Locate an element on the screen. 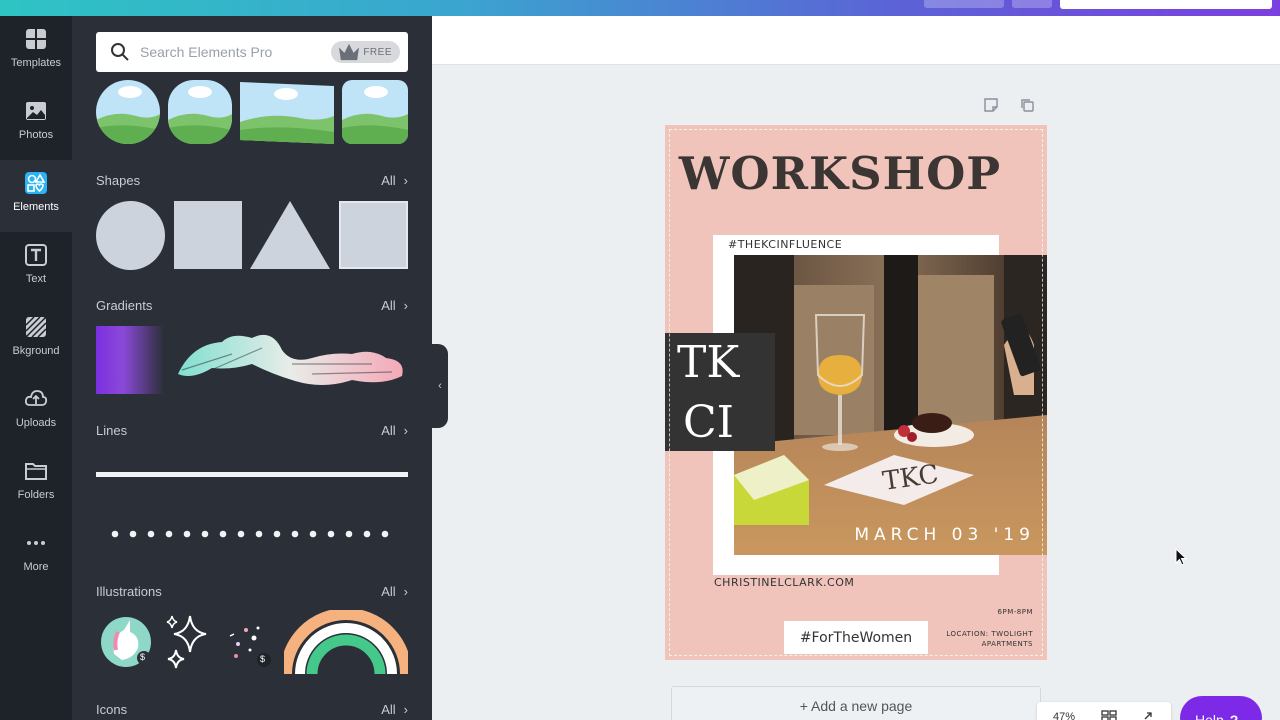  location-line: APARTMENTS is located at coordinates (1007, 644).